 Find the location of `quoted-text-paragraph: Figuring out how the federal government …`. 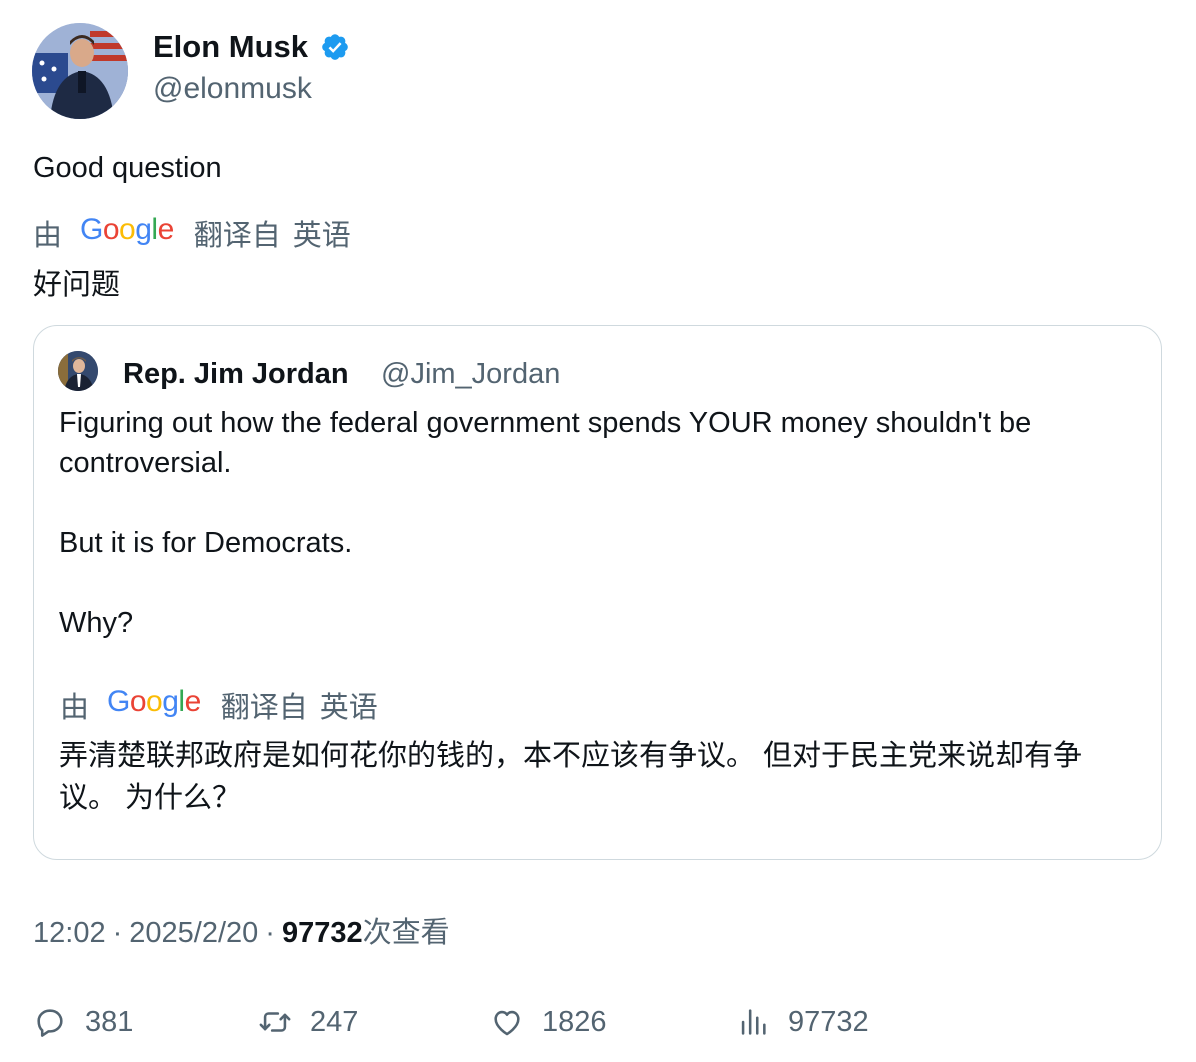

quoted-text-paragraph: Figuring out how the federal government … is located at coordinates (545, 443).